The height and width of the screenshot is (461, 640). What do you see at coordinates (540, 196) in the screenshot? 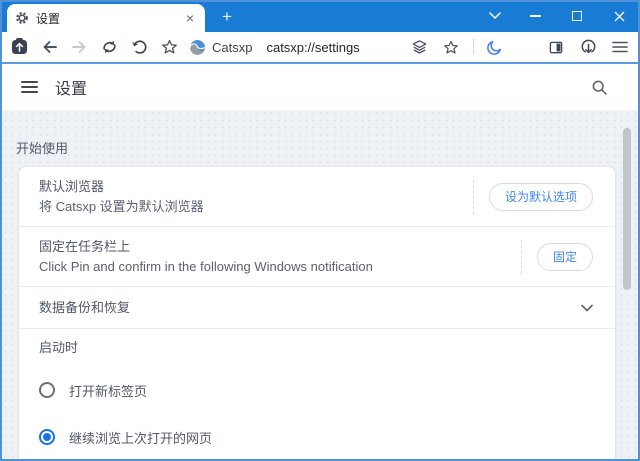
I see `set-default-button: 设为默认选项` at bounding box center [540, 196].